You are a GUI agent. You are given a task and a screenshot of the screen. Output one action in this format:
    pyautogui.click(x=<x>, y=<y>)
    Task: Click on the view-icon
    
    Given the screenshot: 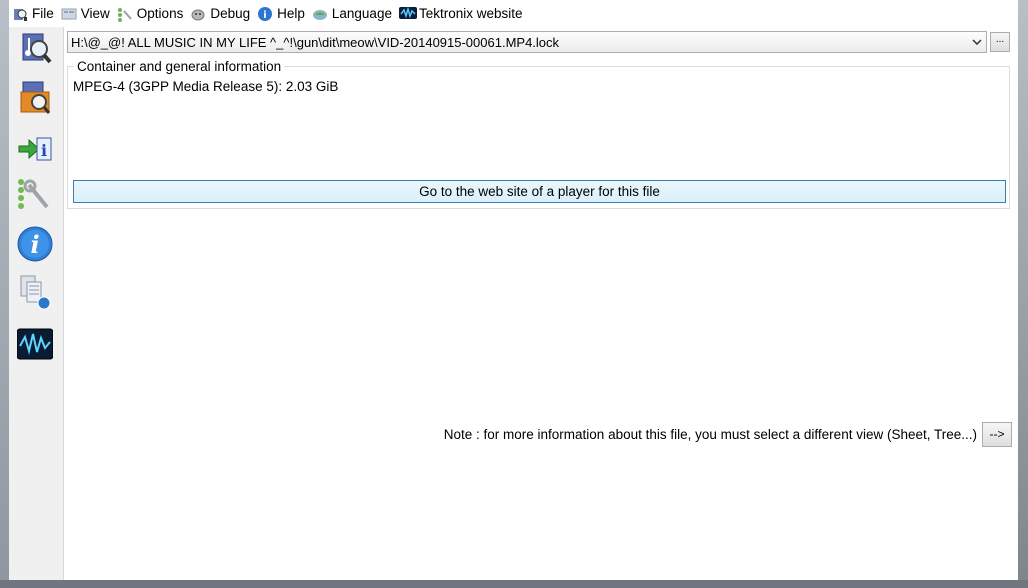 What is the action you would take?
    pyautogui.click(x=69, y=14)
    